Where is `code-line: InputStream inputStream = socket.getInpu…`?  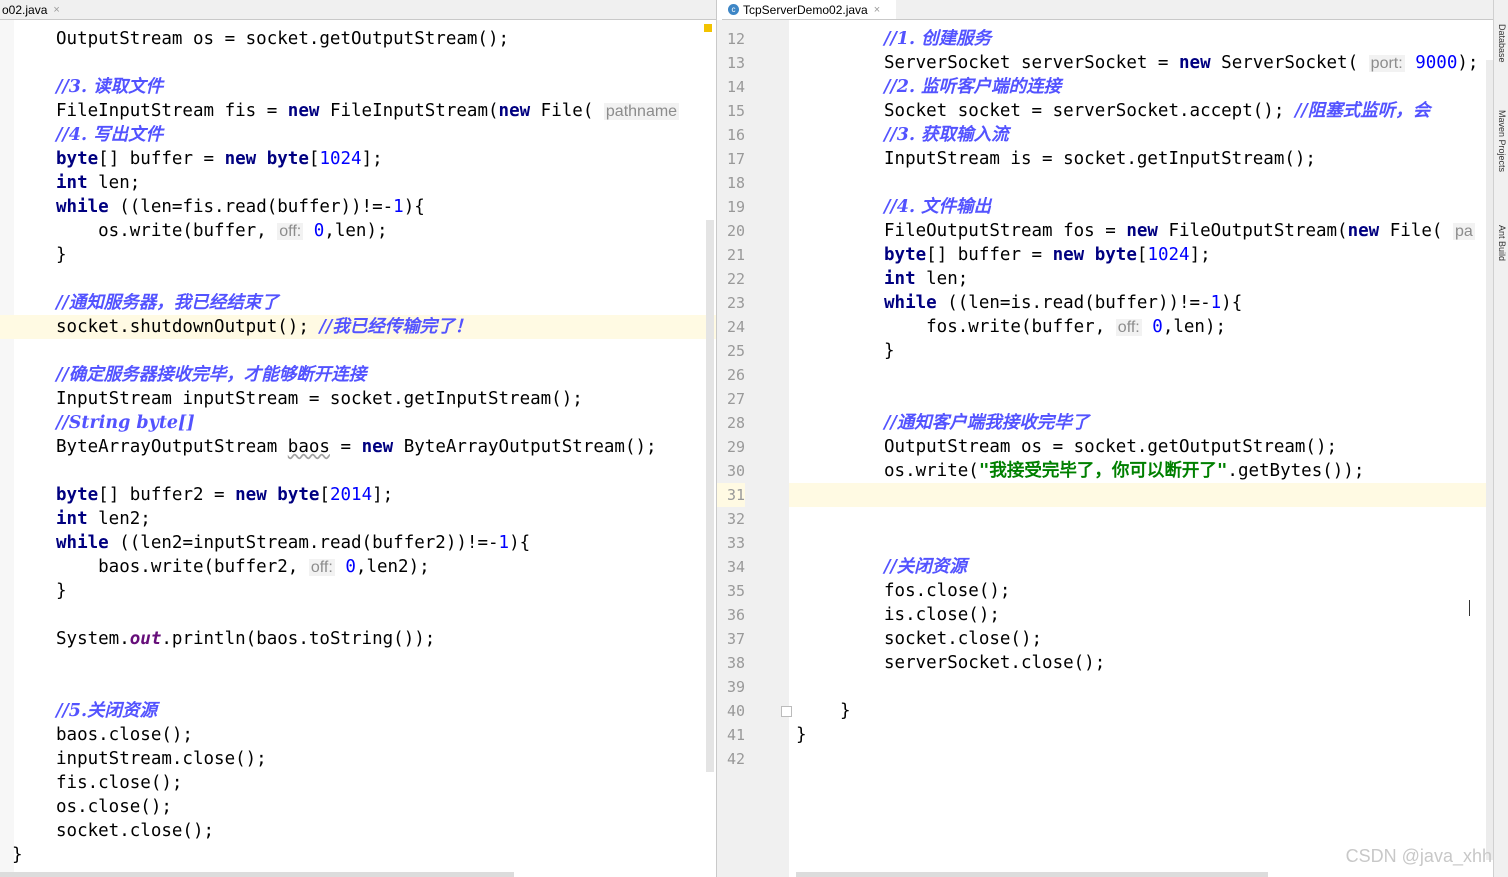 code-line: InputStream inputStream = socket.getInpu… is located at coordinates (319, 399).